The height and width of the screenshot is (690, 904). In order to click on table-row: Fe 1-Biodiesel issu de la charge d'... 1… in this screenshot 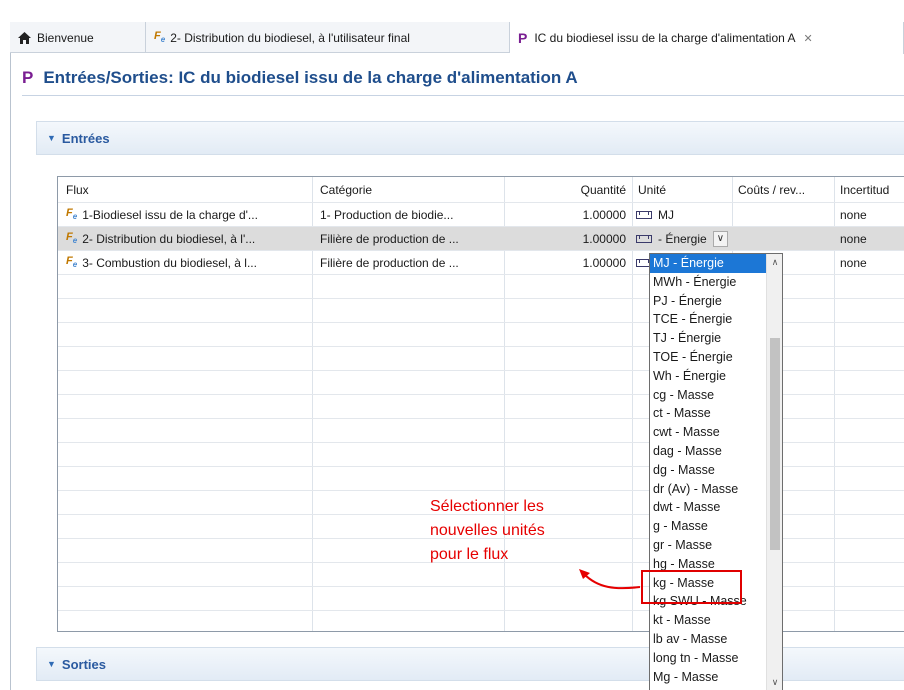, I will do `click(481, 215)`.